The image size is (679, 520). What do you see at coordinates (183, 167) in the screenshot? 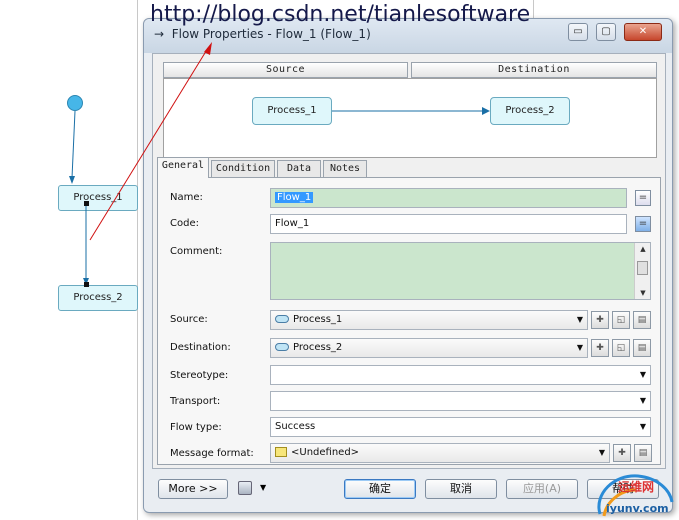
I see `tab-general: General` at bounding box center [183, 167].